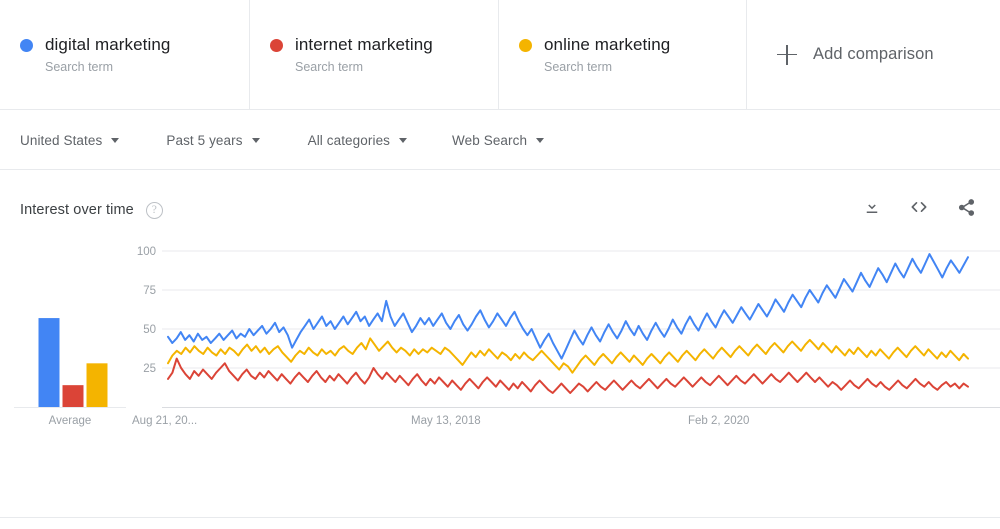 This screenshot has height=529, width=1000. Describe the element at coordinates (77, 210) in the screenshot. I see `section-title: Interest over time` at that location.